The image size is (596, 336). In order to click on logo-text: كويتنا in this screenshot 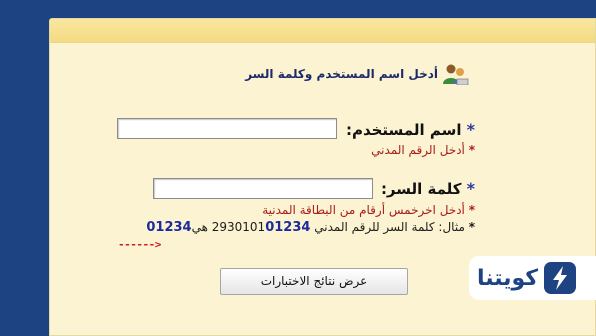, I will do `click(508, 278)`.